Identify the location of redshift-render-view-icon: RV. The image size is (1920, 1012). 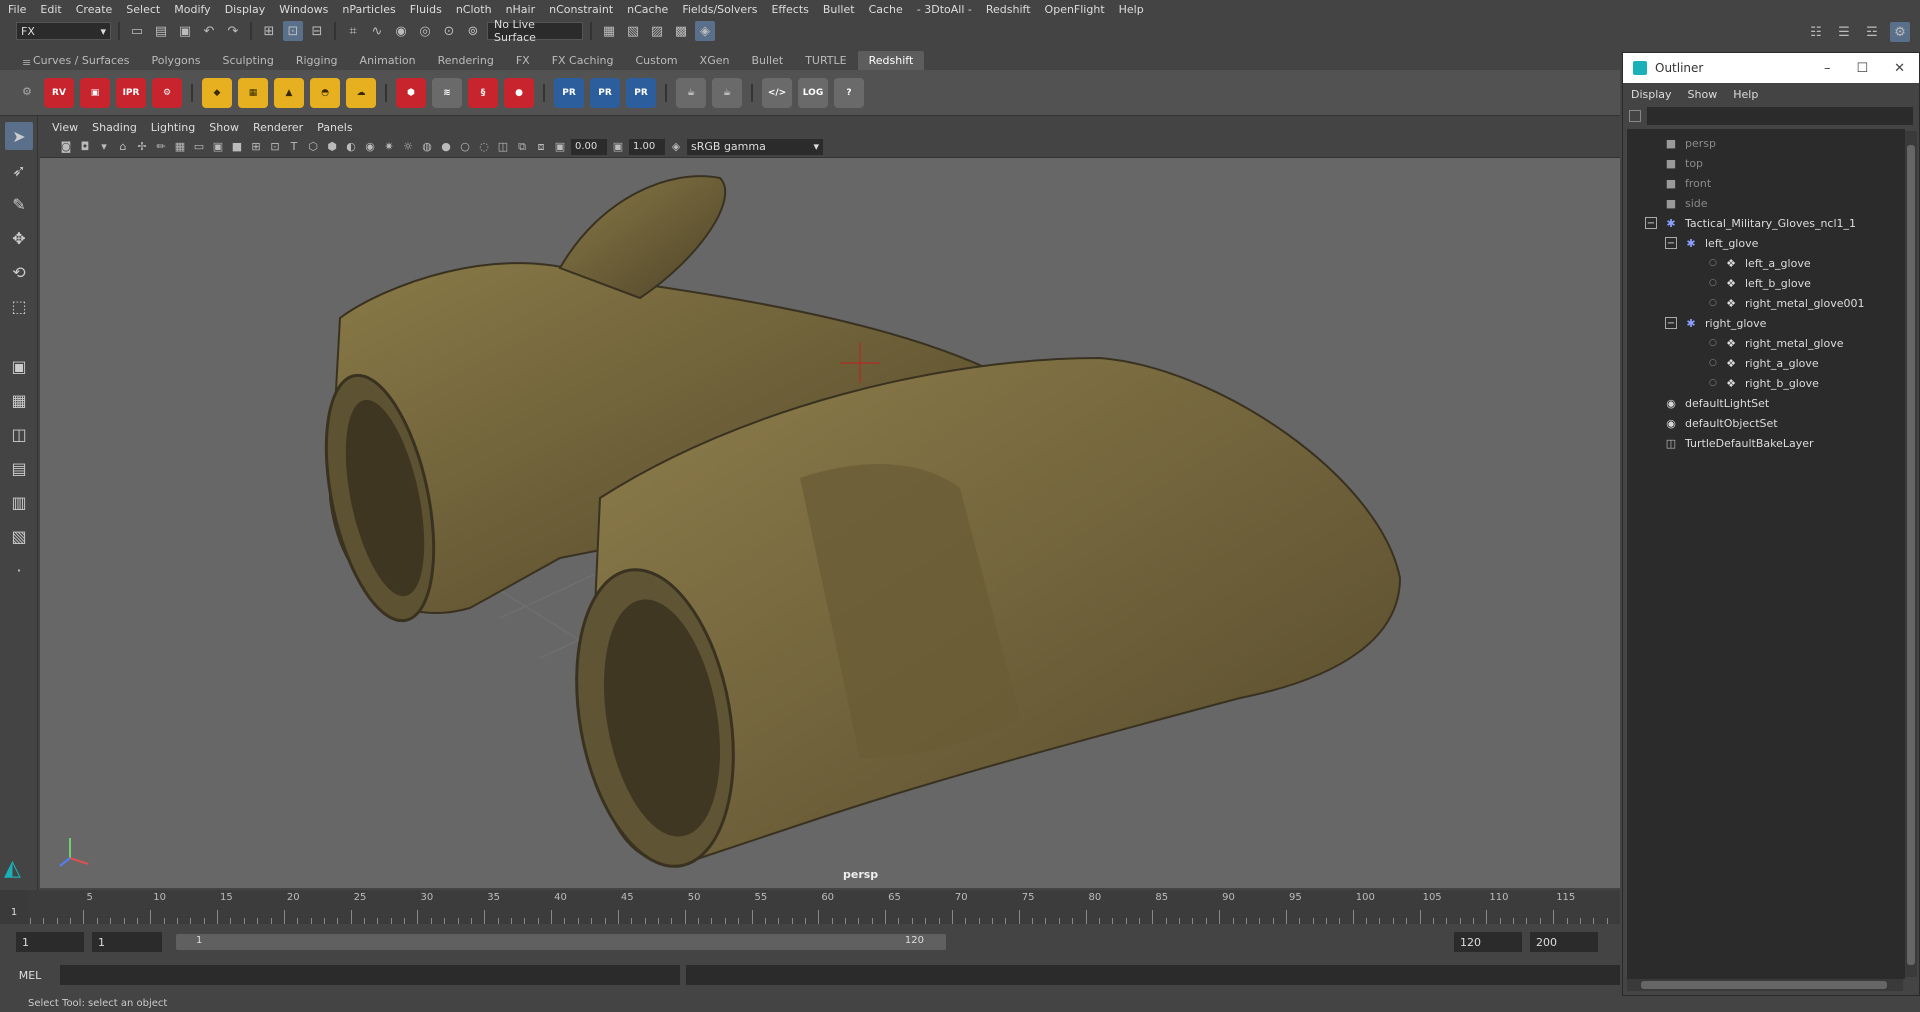
(59, 92).